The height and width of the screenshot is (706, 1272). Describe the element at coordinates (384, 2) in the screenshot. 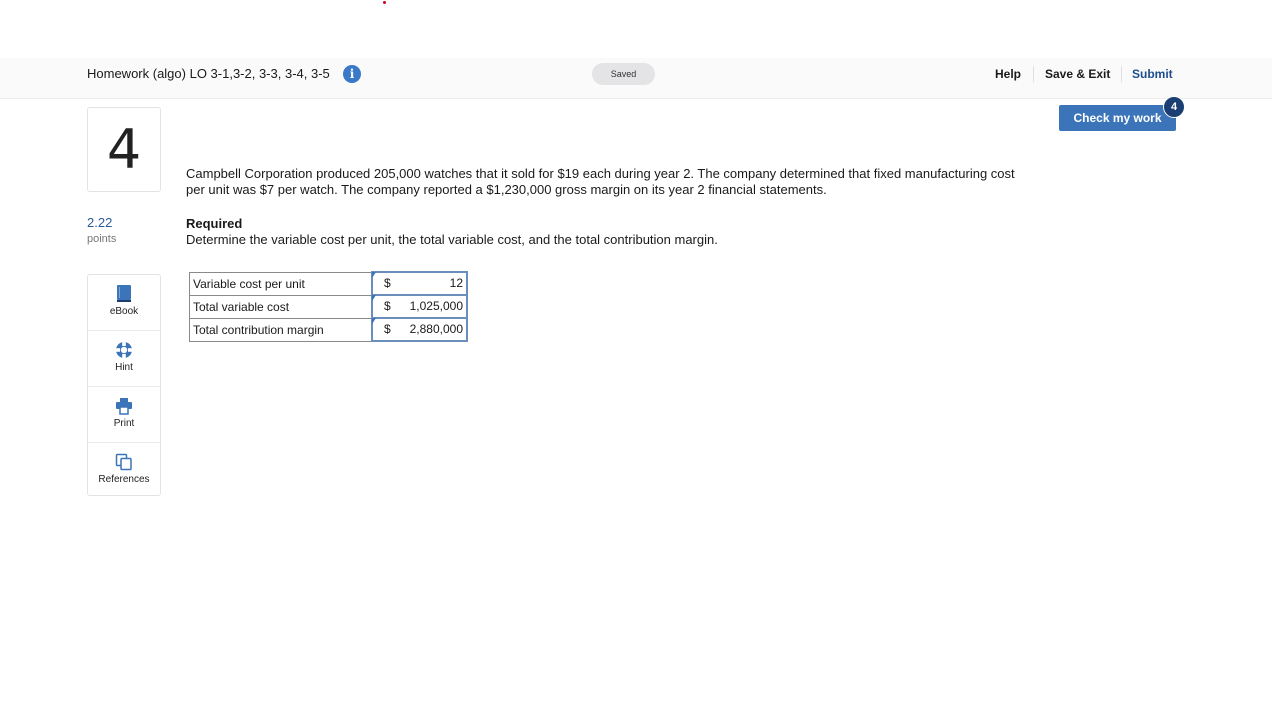

I see `red-dot-indicator` at that location.